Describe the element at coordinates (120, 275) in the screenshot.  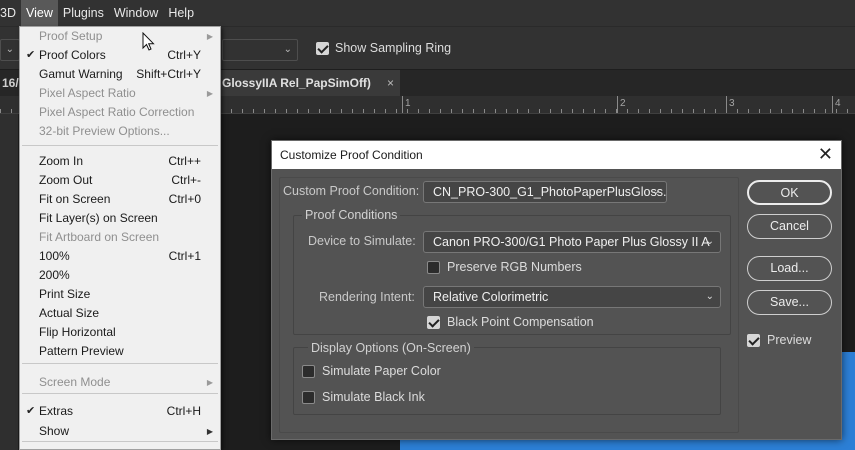
I see `menu-item-200: 200%` at that location.